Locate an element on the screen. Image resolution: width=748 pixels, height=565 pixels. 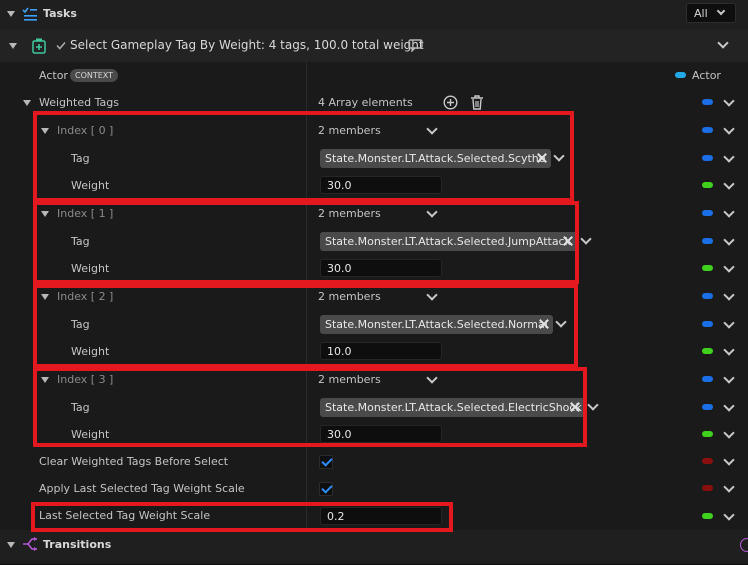
element-index-label: Index [ 0 ] is located at coordinates (85, 130).